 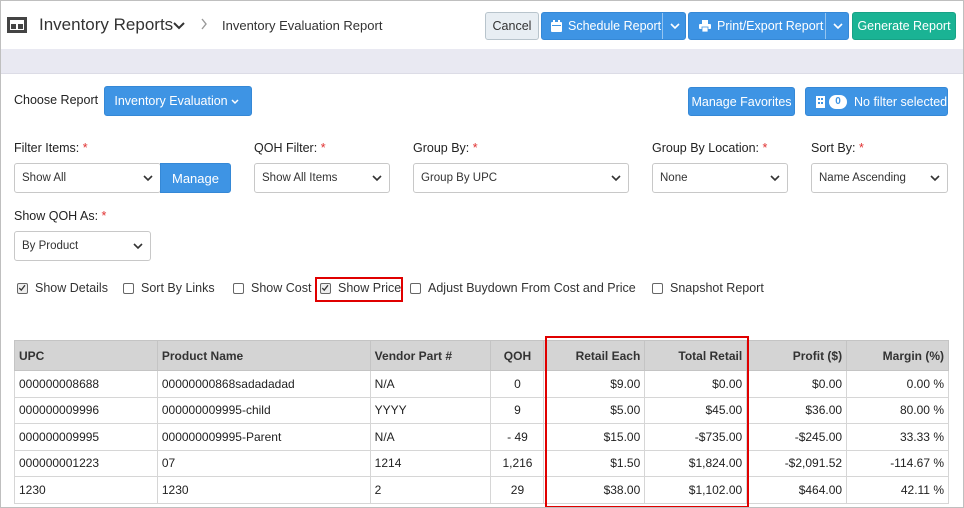 I want to click on group-by-value: Group By UPC, so click(x=459, y=178).